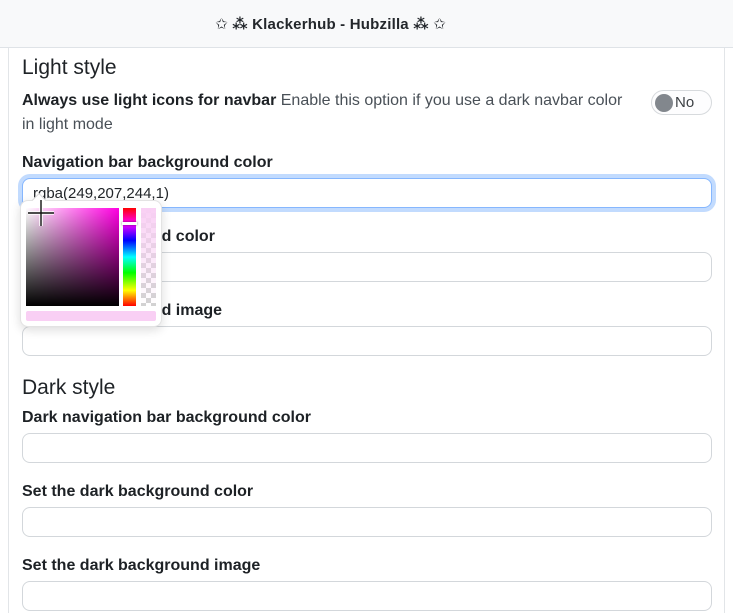  Describe the element at coordinates (367, 341) in the screenshot. I see `bg-image-input` at that location.